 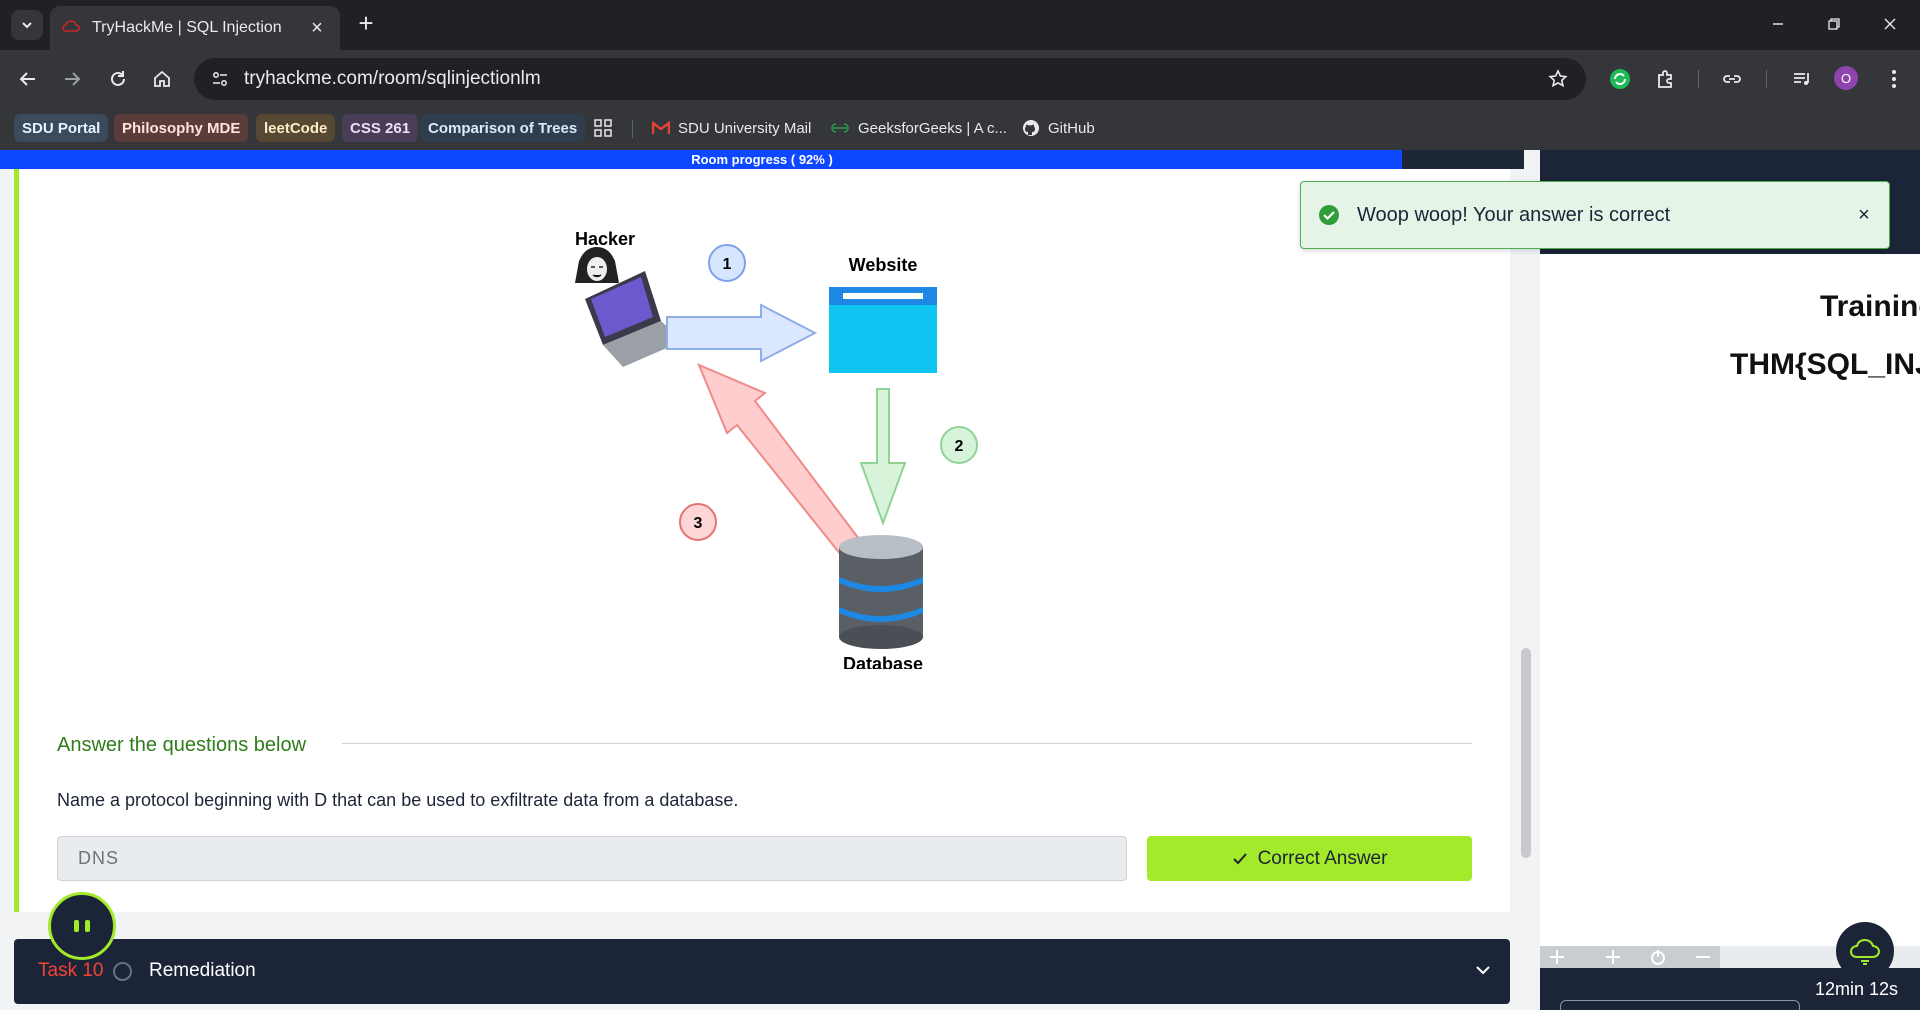 What do you see at coordinates (1894, 79) in the screenshot?
I see `more-menu-icon` at bounding box center [1894, 79].